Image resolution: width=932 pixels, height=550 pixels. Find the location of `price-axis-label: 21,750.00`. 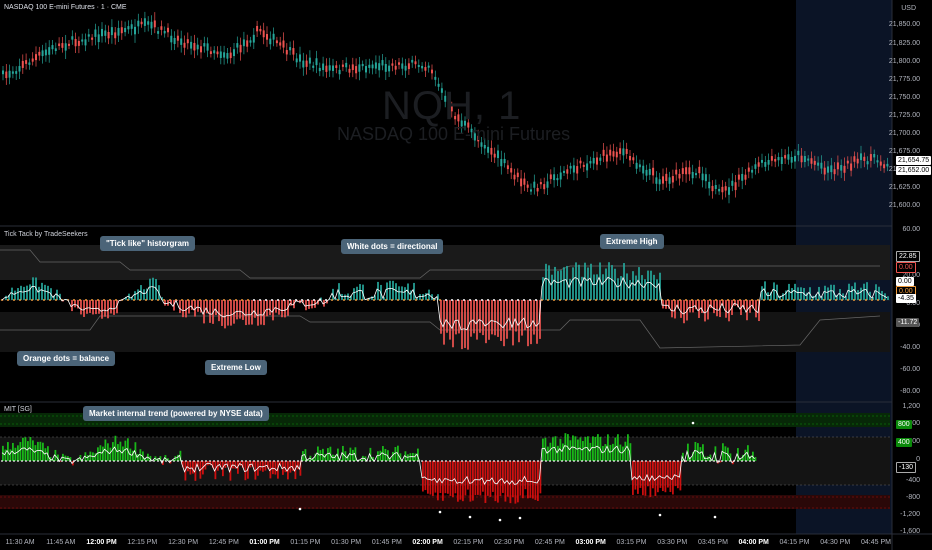

price-axis-label: 21,750.00 is located at coordinates (904, 97).